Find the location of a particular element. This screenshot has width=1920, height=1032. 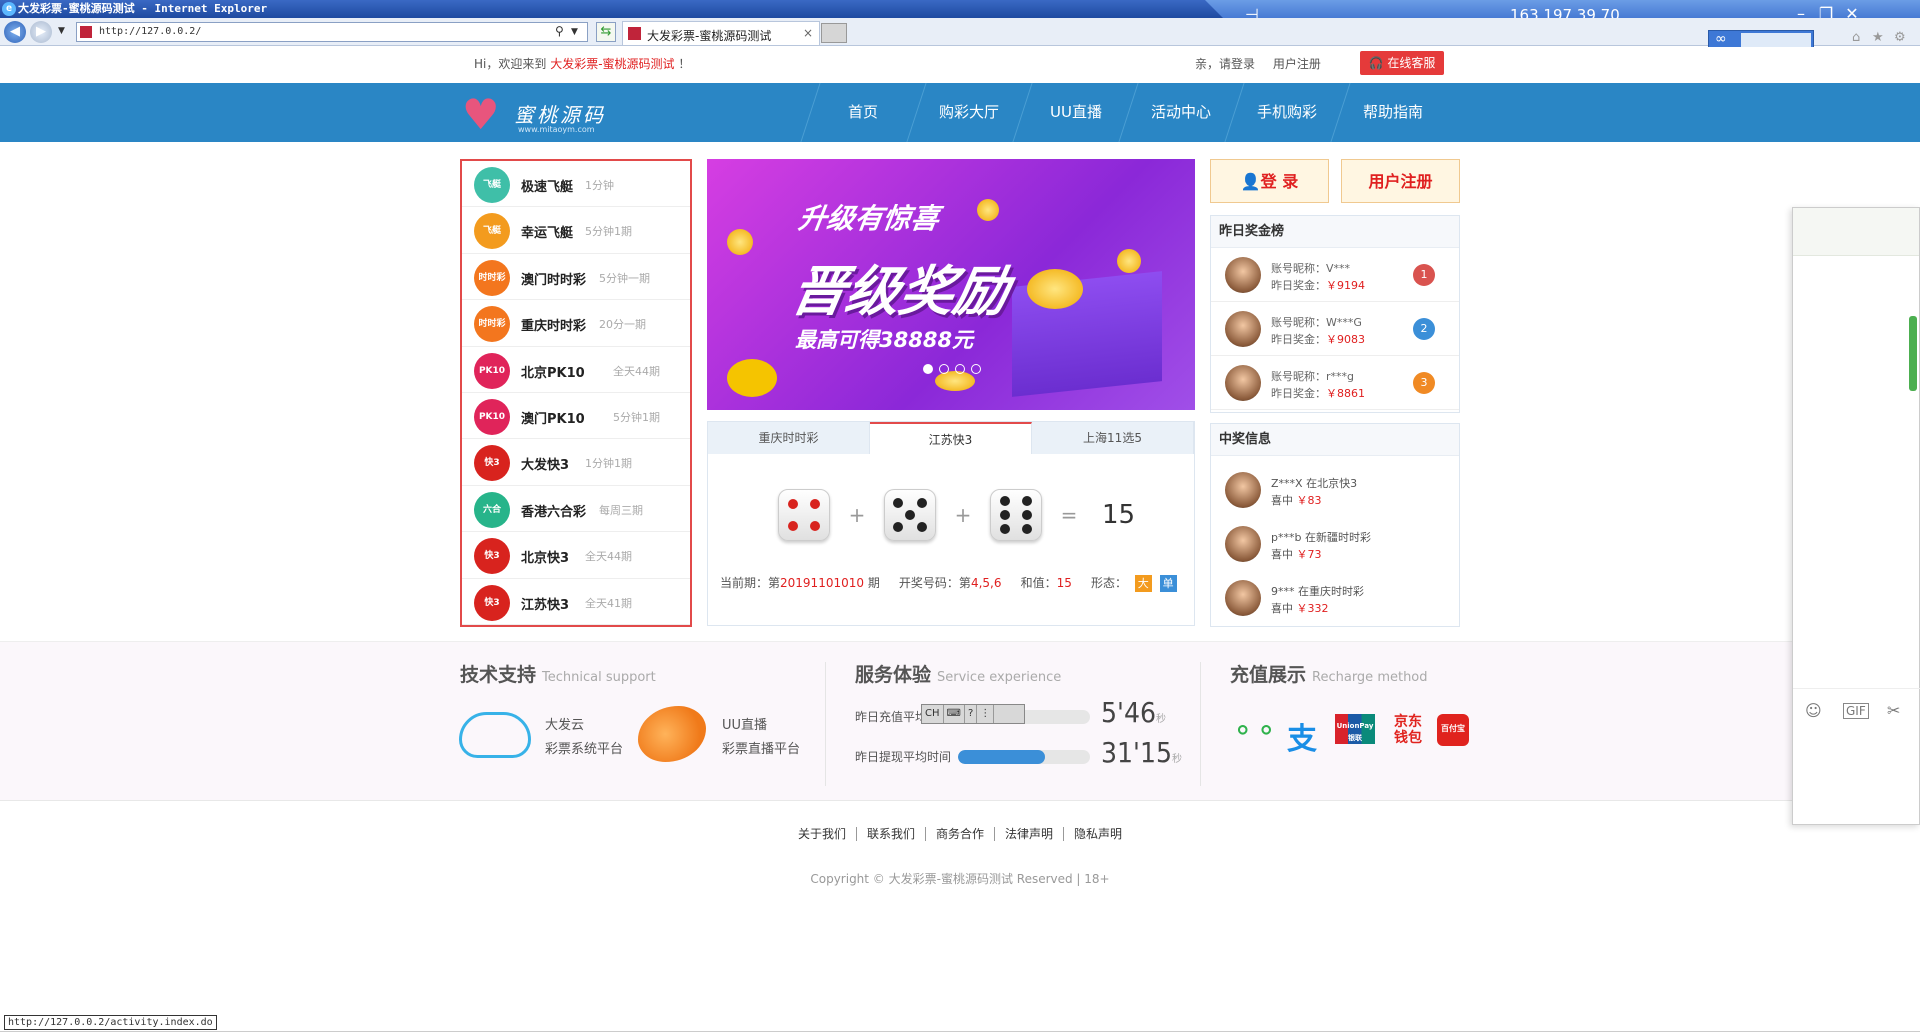

nav-item-0: 首页 is located at coordinates (863, 112).